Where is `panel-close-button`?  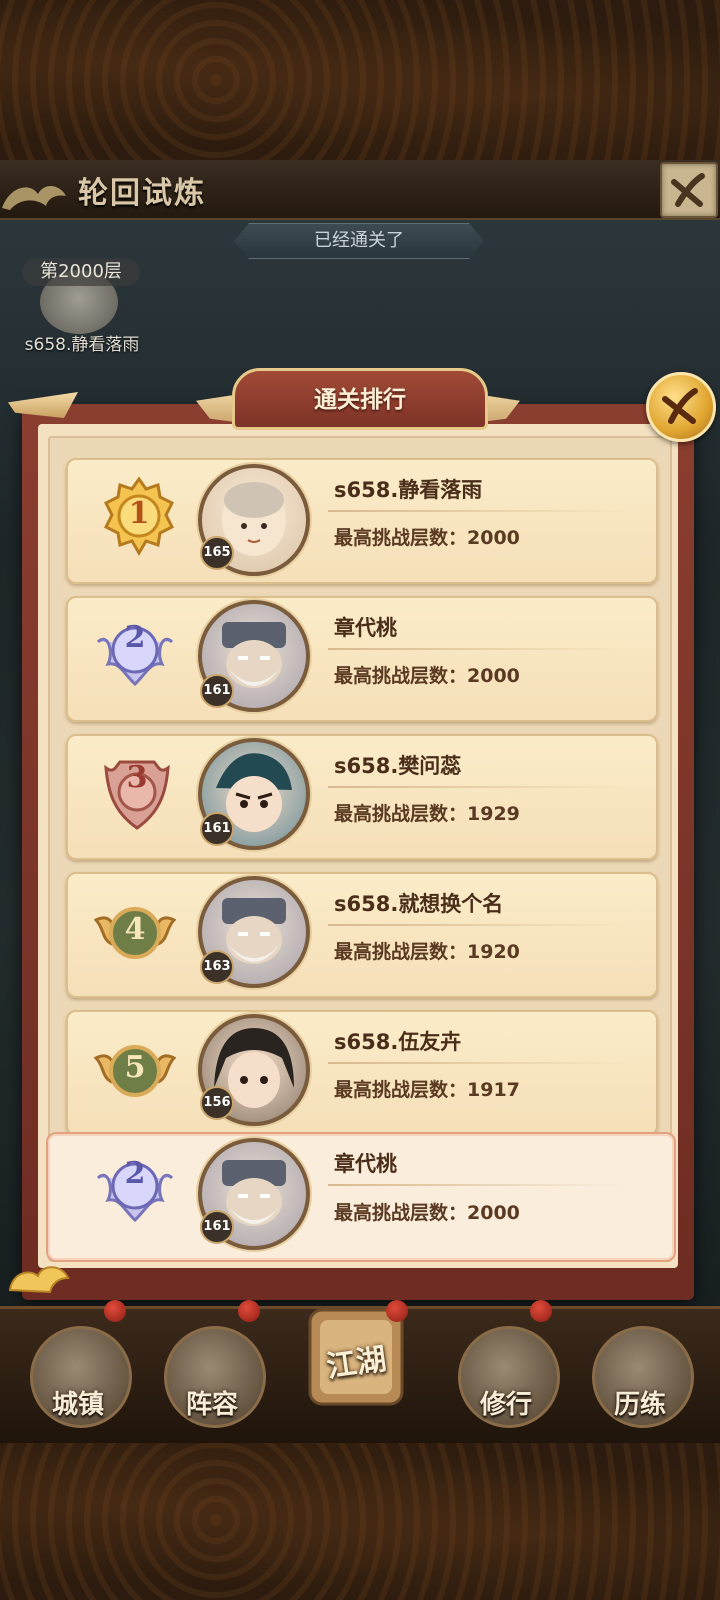 panel-close-button is located at coordinates (681, 407).